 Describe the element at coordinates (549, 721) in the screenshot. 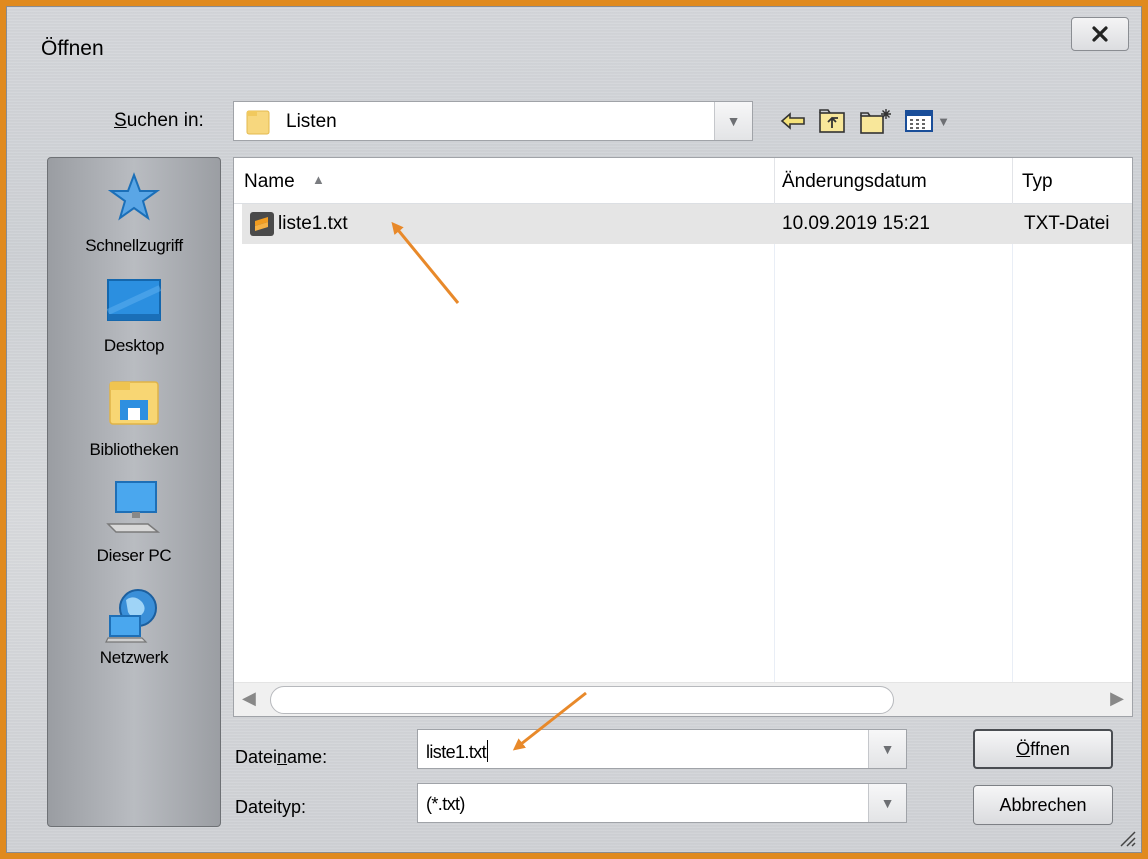

I see `annotation-arrow-filename` at that location.